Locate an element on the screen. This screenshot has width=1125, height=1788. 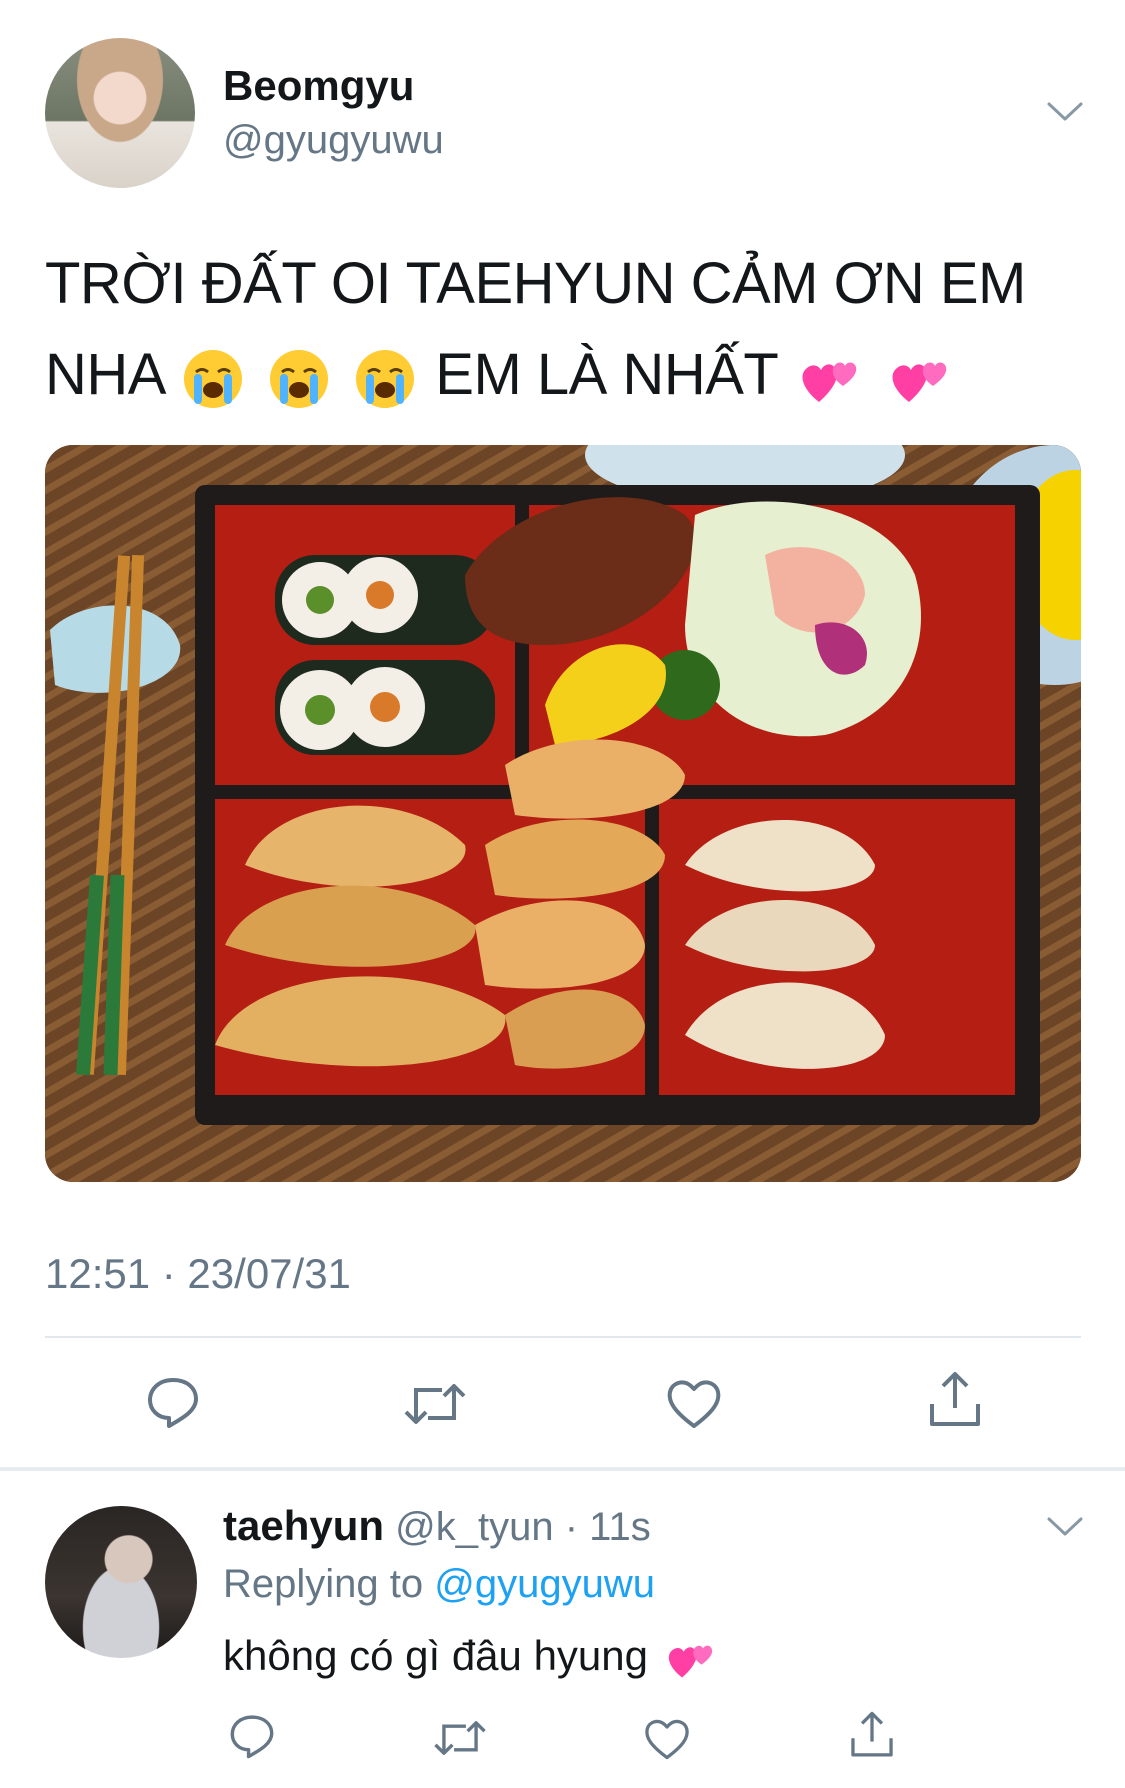
tweet-text-em-la-nhat: EM LÀ NHẤT is located at coordinates (606, 374).